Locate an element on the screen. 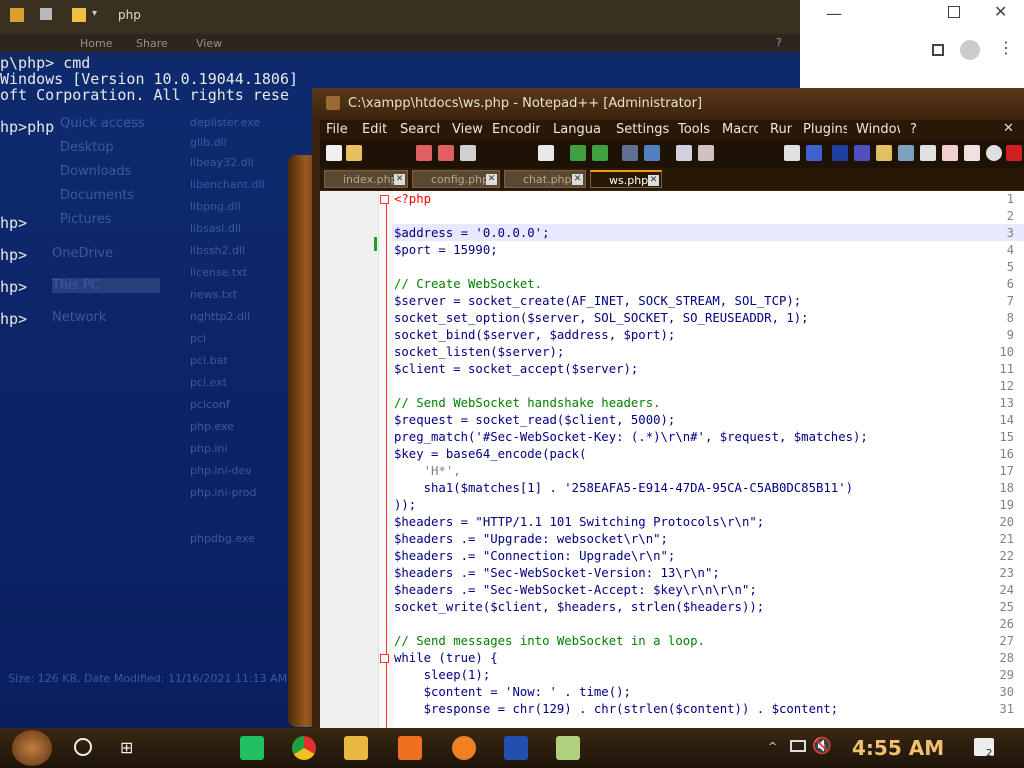 Image resolution: width=1024 pixels, height=768 pixels. code-line: 'H*', is located at coordinates (427, 471).